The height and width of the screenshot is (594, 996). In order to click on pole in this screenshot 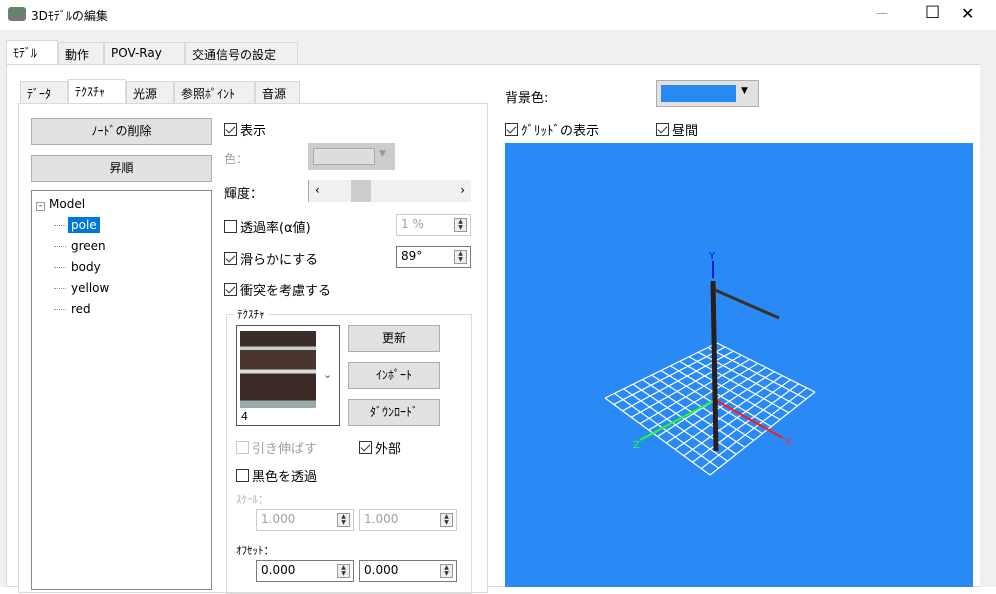, I will do `click(714, 366)`.